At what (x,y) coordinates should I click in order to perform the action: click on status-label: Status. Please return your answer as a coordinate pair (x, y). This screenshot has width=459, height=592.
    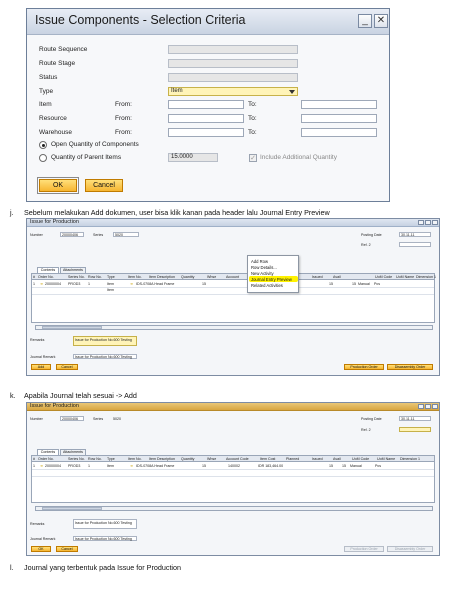
    Looking at the image, I should click on (48, 77).